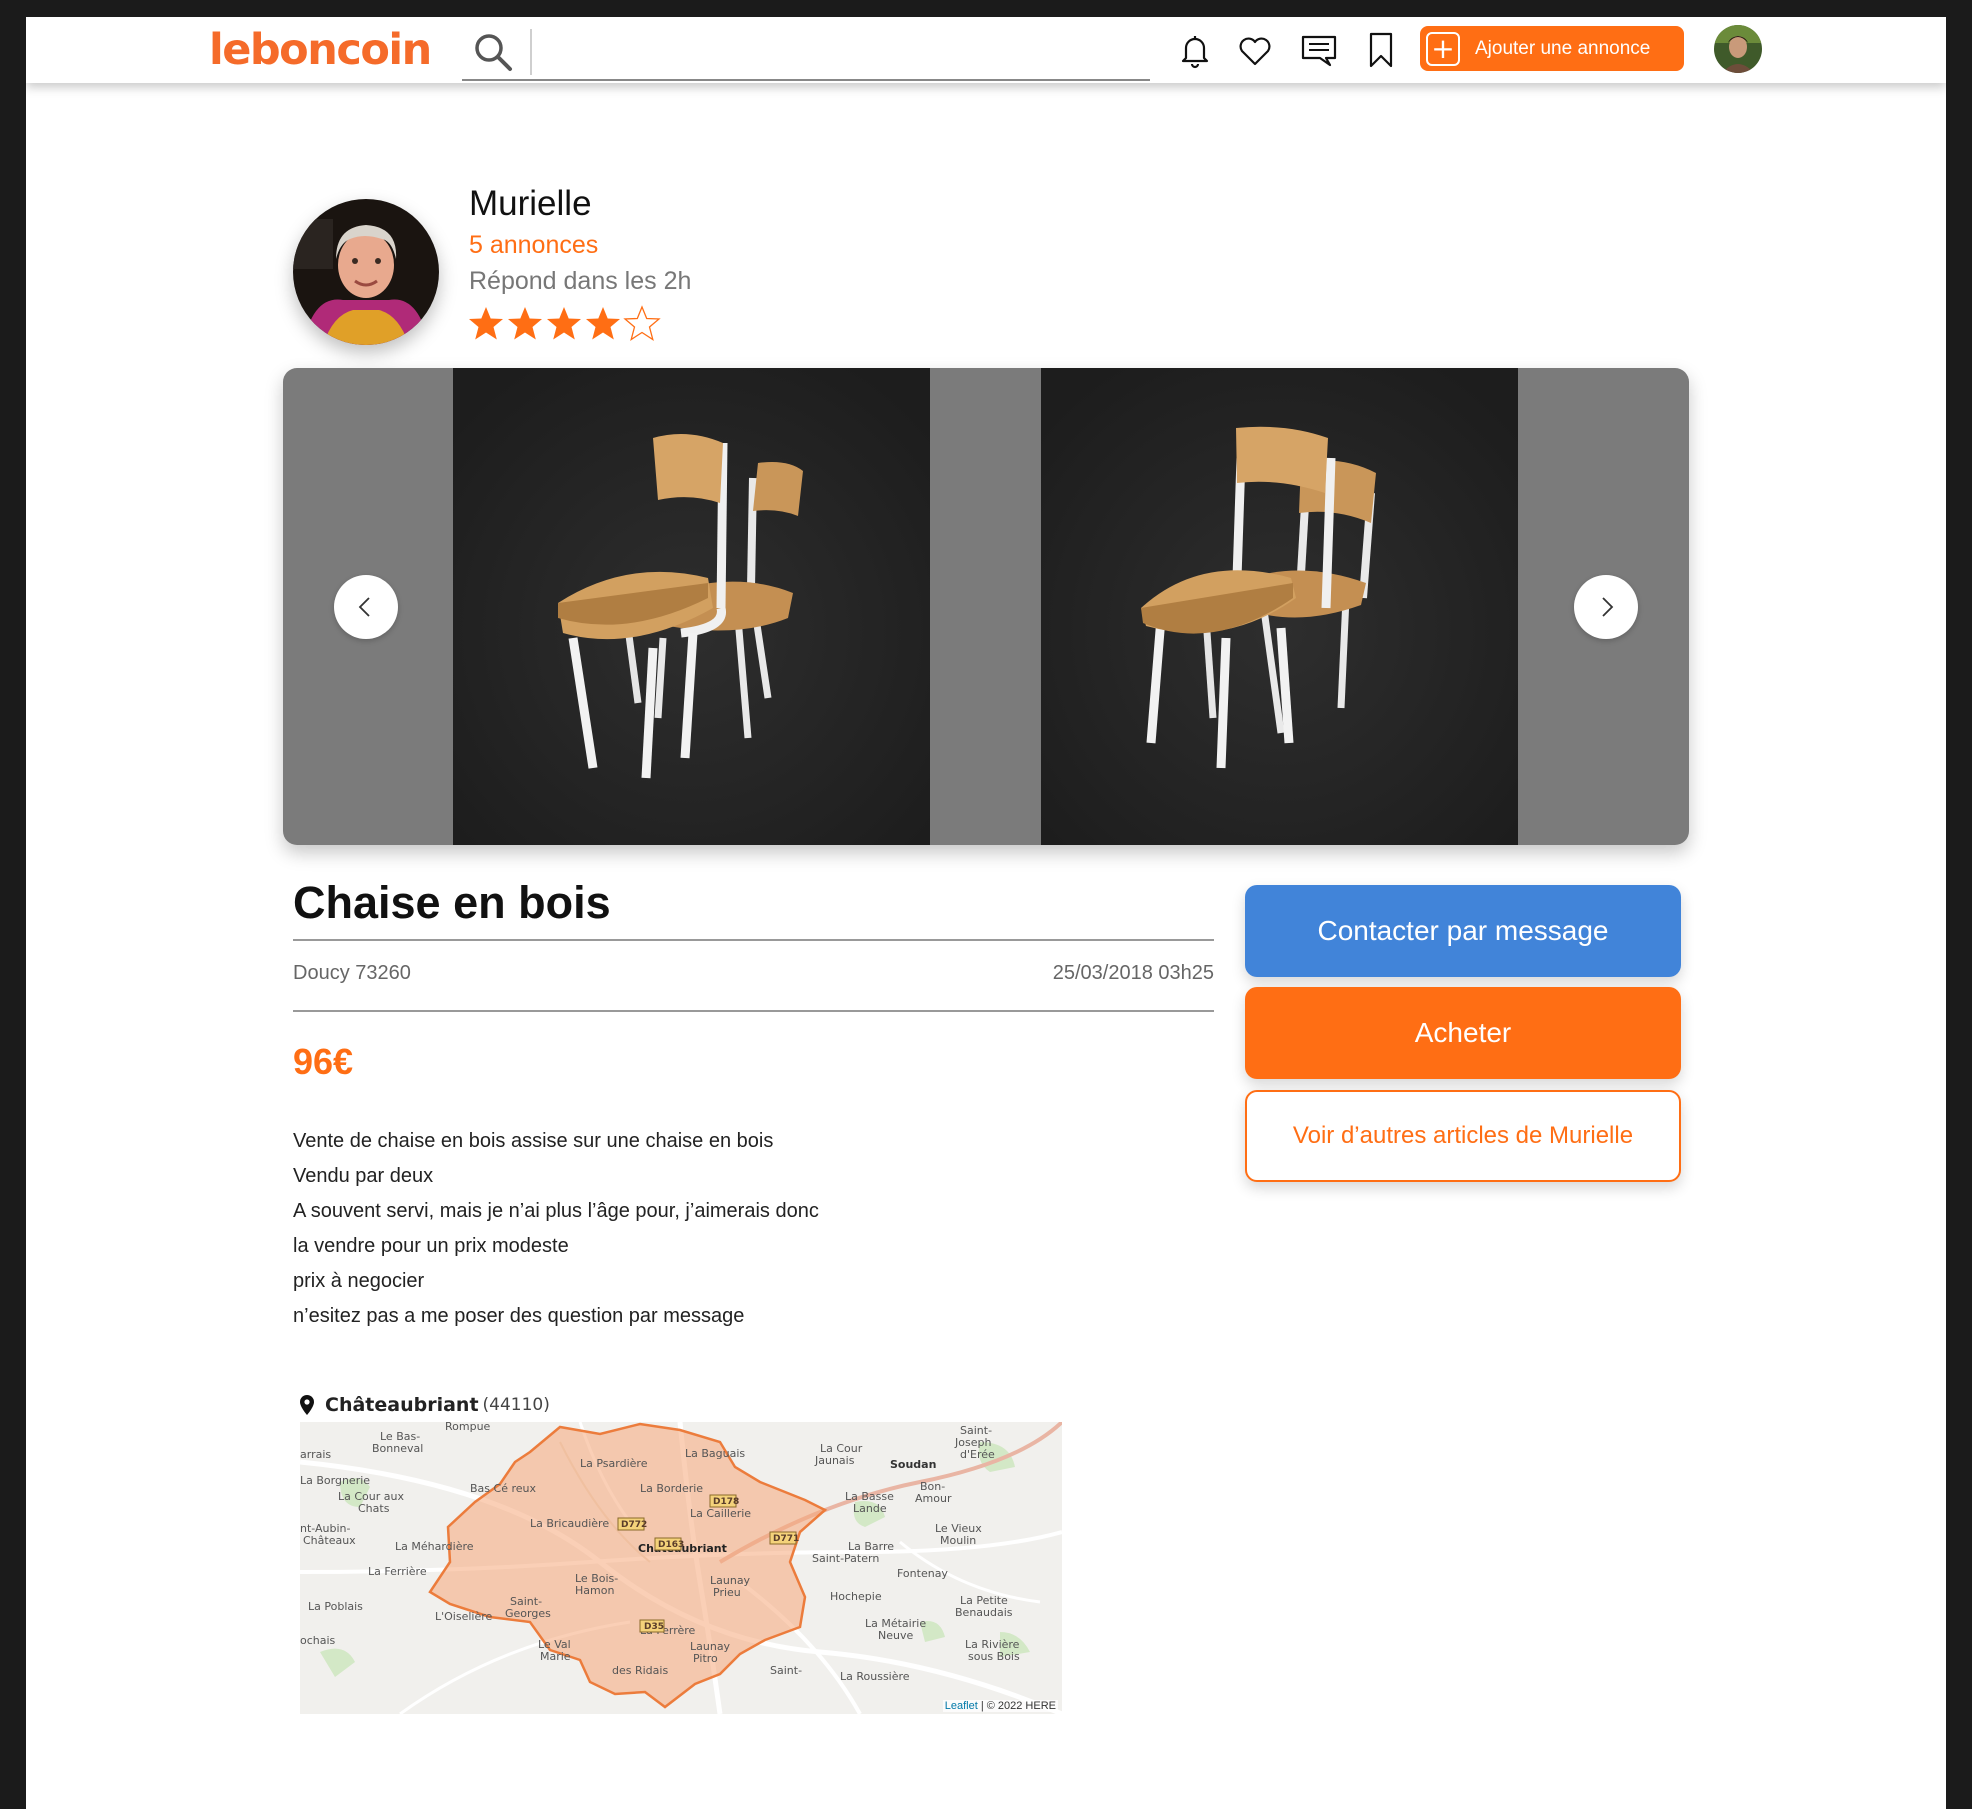 This screenshot has width=1972, height=1809. Describe the element at coordinates (1016, 1706) in the screenshot. I see `map-attribution-text: | © 2022 HERE` at that location.